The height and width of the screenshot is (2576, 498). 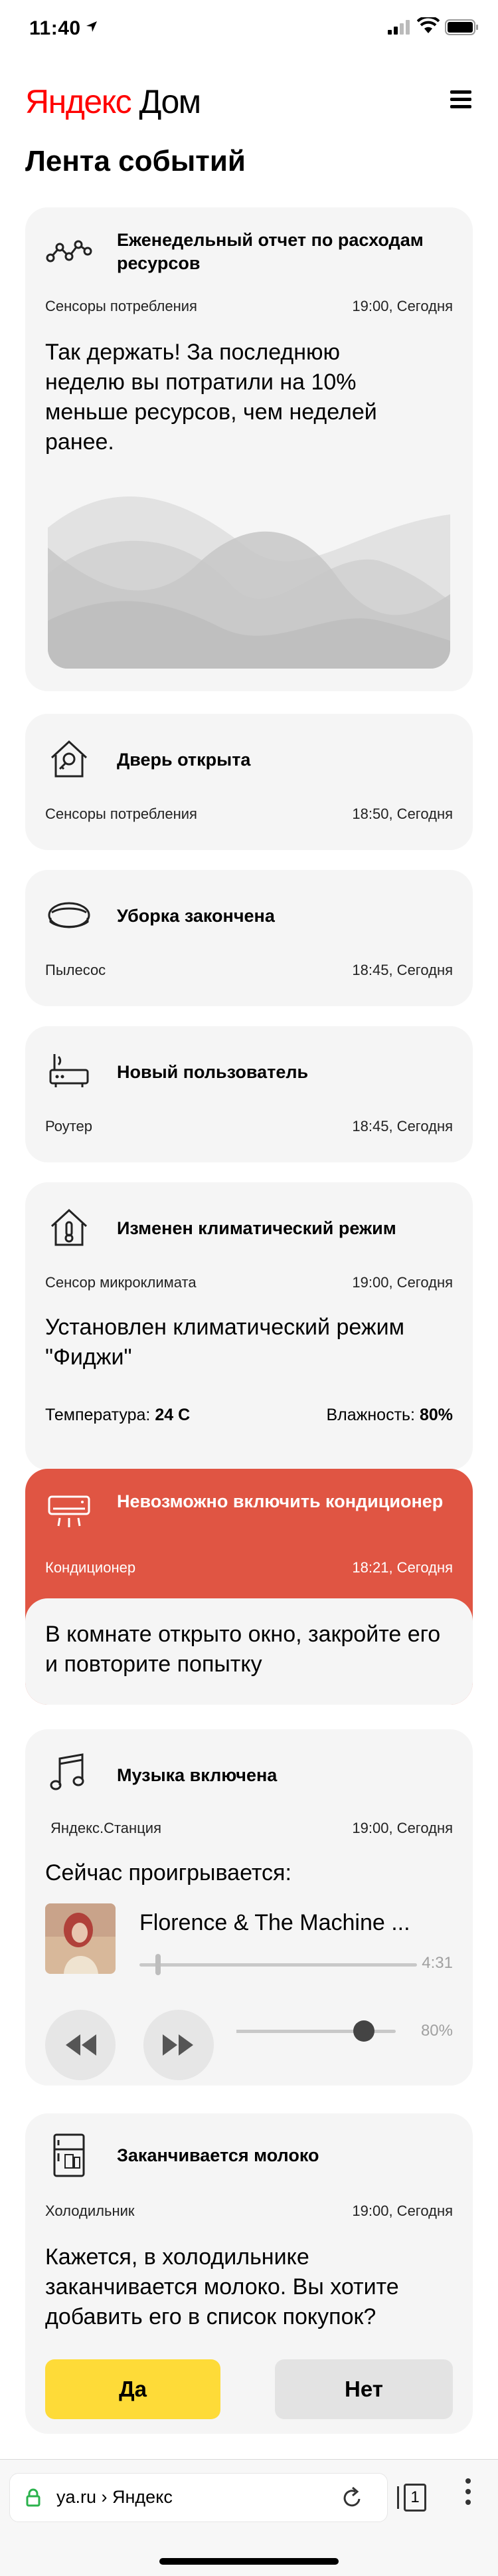 What do you see at coordinates (429, 25) in the screenshot?
I see `wifi-icon` at bounding box center [429, 25].